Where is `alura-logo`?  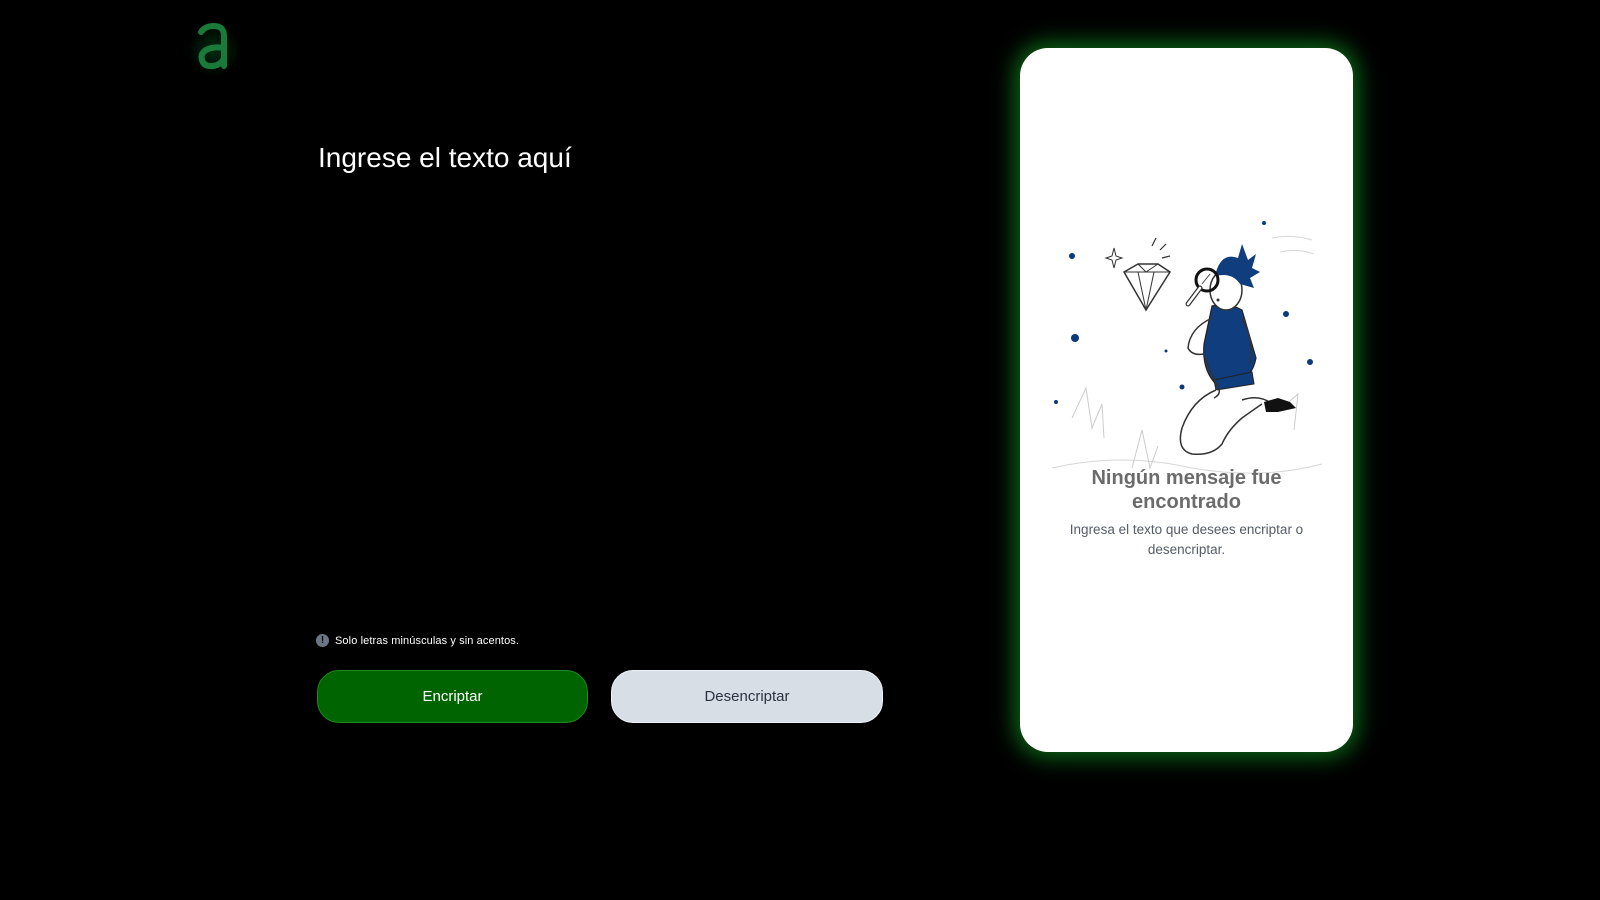
alura-logo is located at coordinates (214, 47).